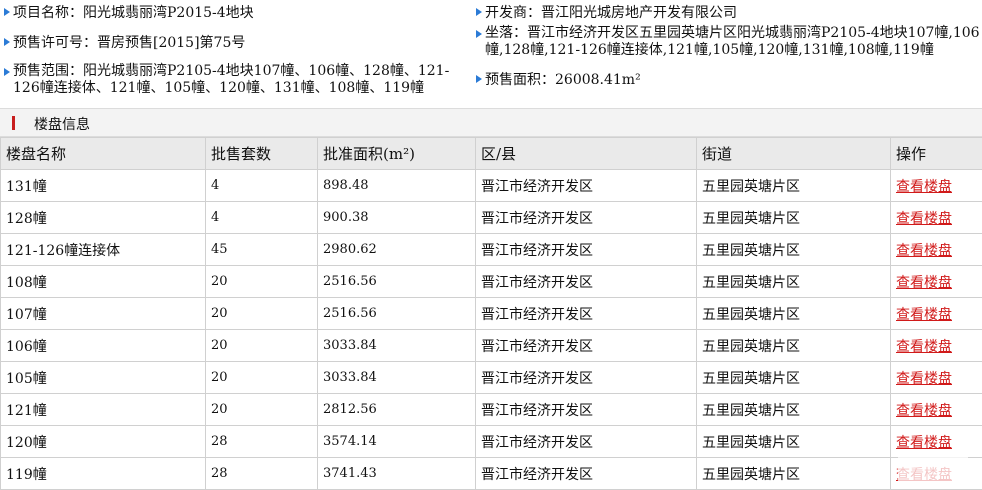 This screenshot has height=490, width=982. I want to click on cell-area: 3574.14, so click(397, 442).